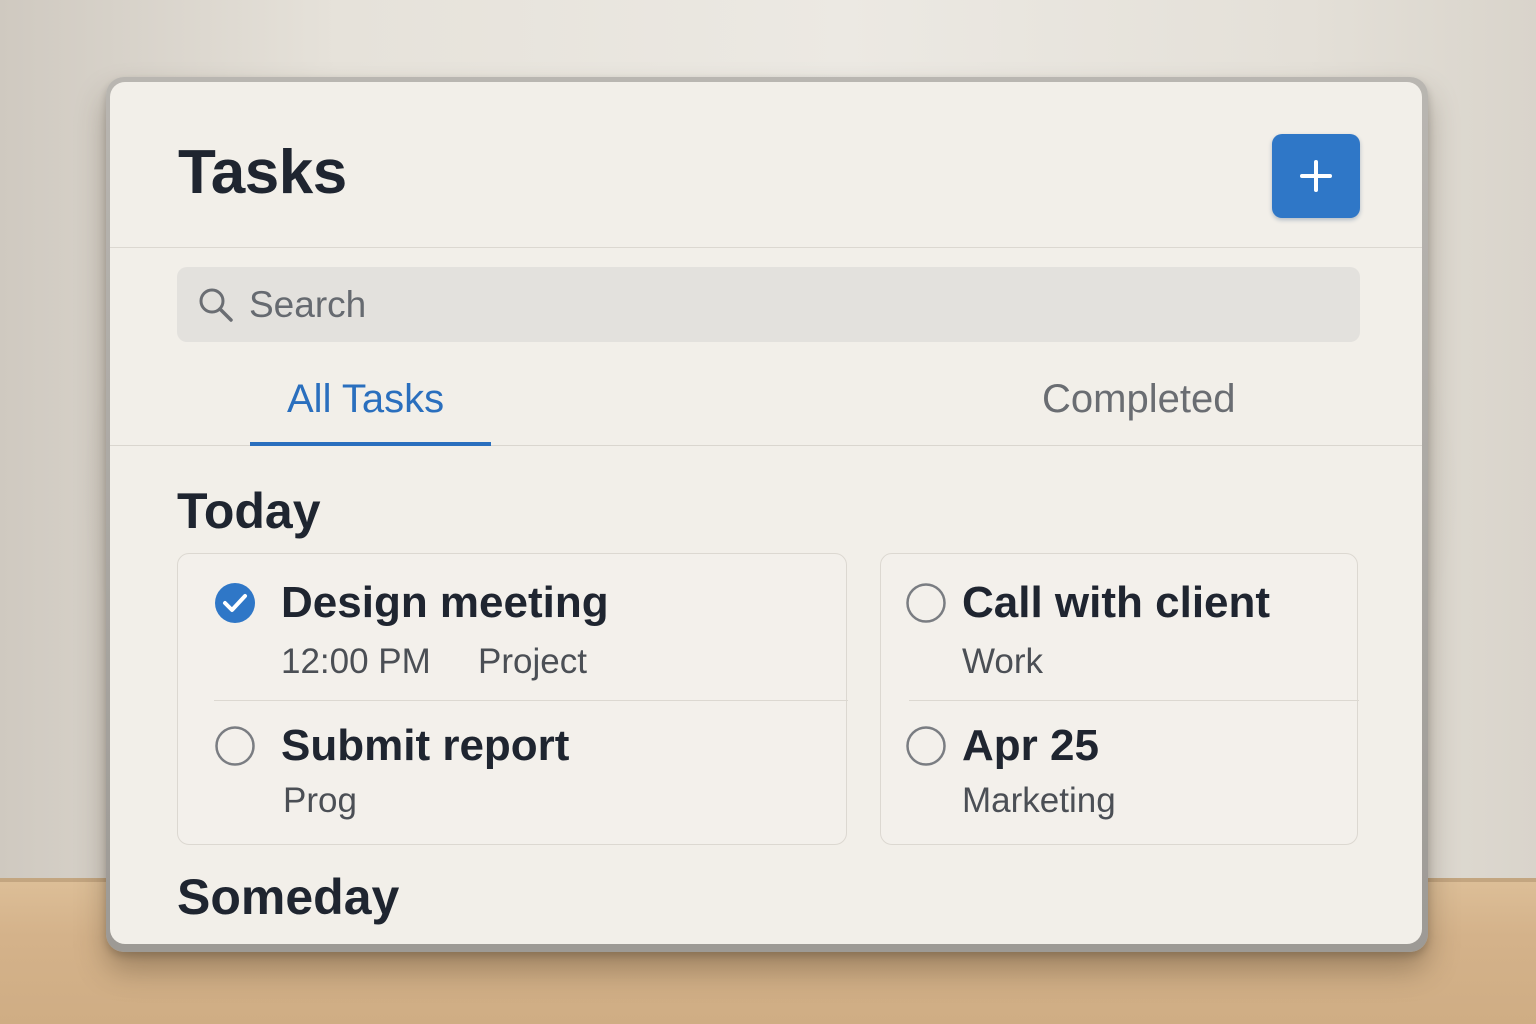 Image resolution: width=1536 pixels, height=1024 pixels. What do you see at coordinates (1039, 800) in the screenshot?
I see `task-tag: Marketing` at bounding box center [1039, 800].